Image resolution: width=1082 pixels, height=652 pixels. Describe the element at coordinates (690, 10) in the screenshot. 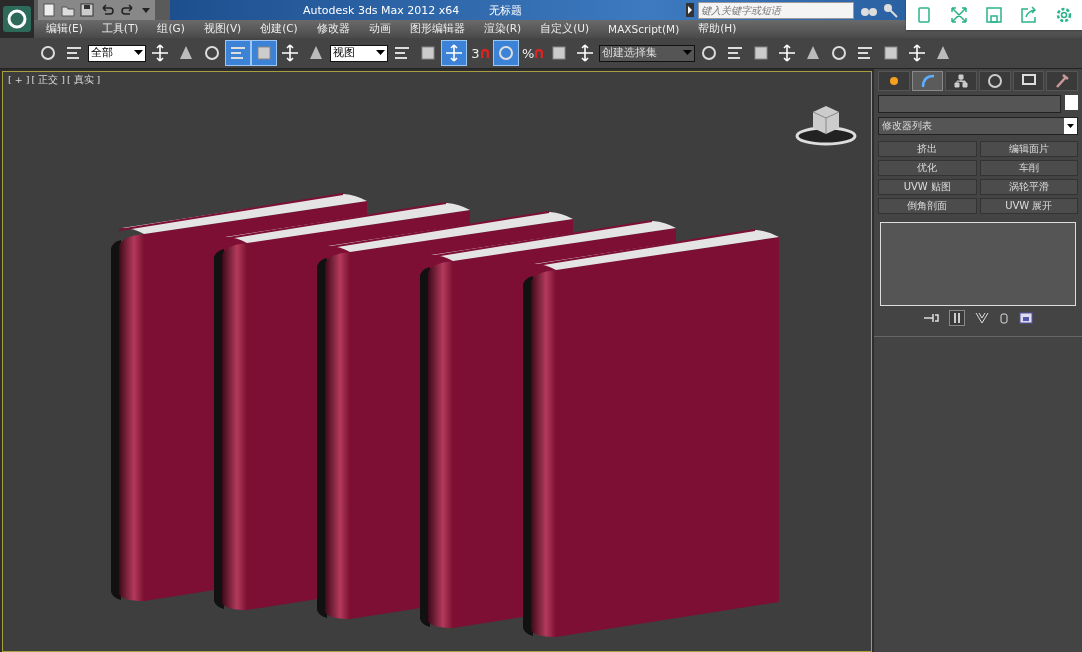

I see `expand-icon` at that location.